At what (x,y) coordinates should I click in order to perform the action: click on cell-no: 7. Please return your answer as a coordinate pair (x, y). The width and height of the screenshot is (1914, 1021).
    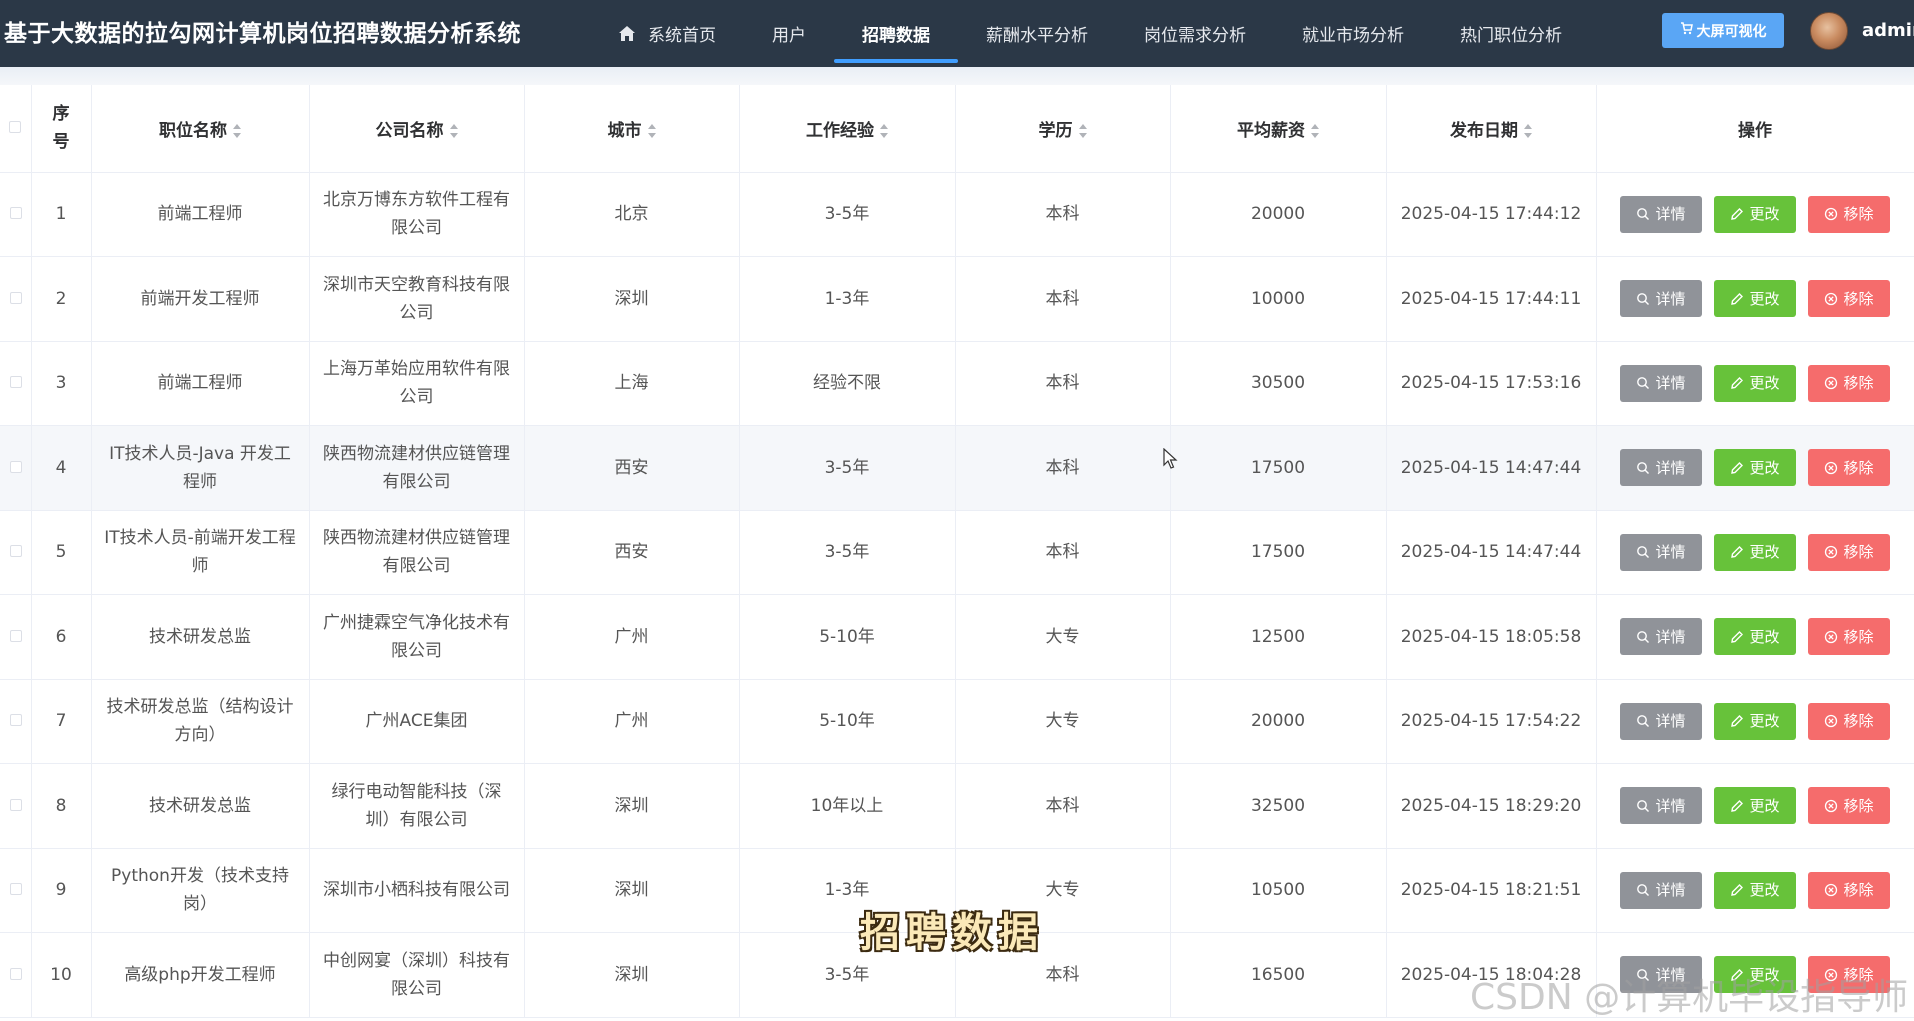
    Looking at the image, I should click on (61, 721).